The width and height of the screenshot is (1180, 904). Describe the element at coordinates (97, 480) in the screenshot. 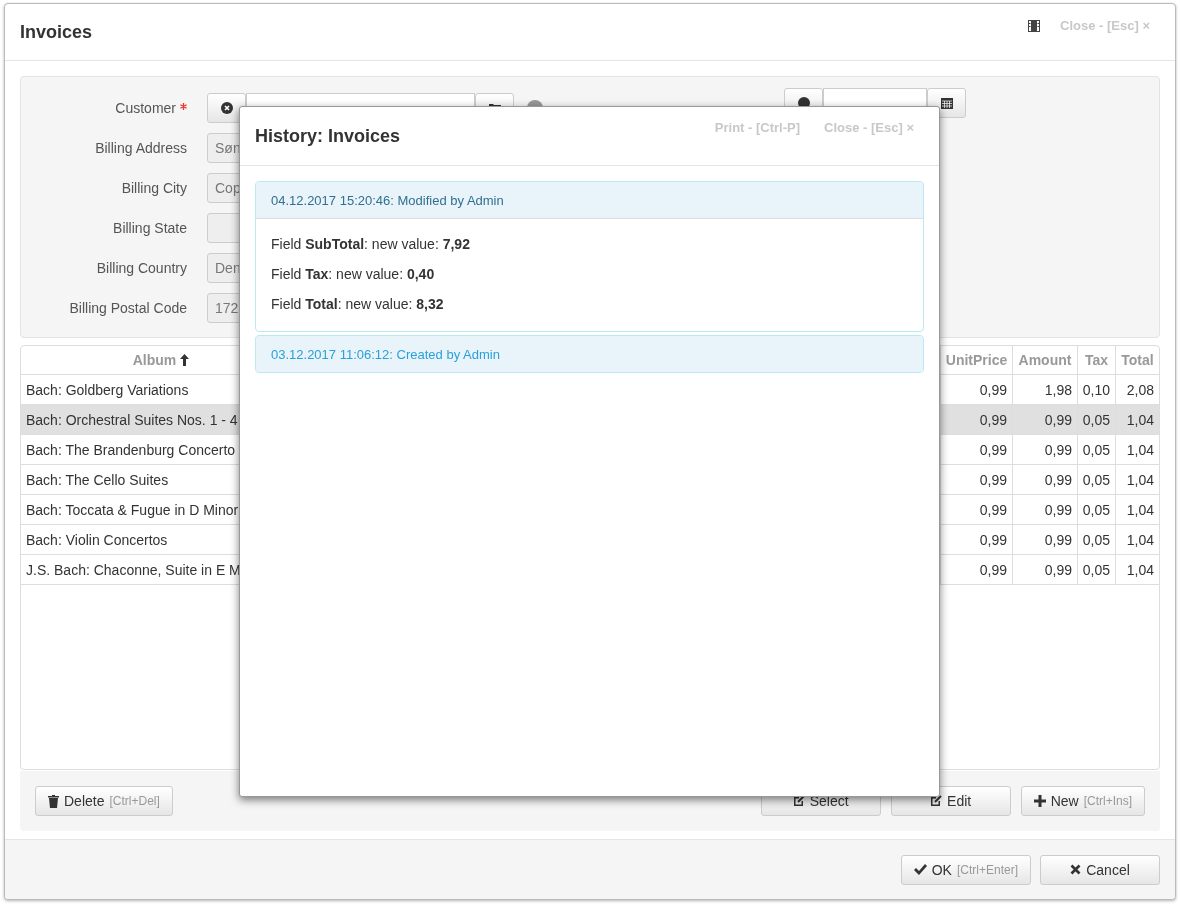

I see `table-cell-text: Bach: The Cello Suites` at that location.